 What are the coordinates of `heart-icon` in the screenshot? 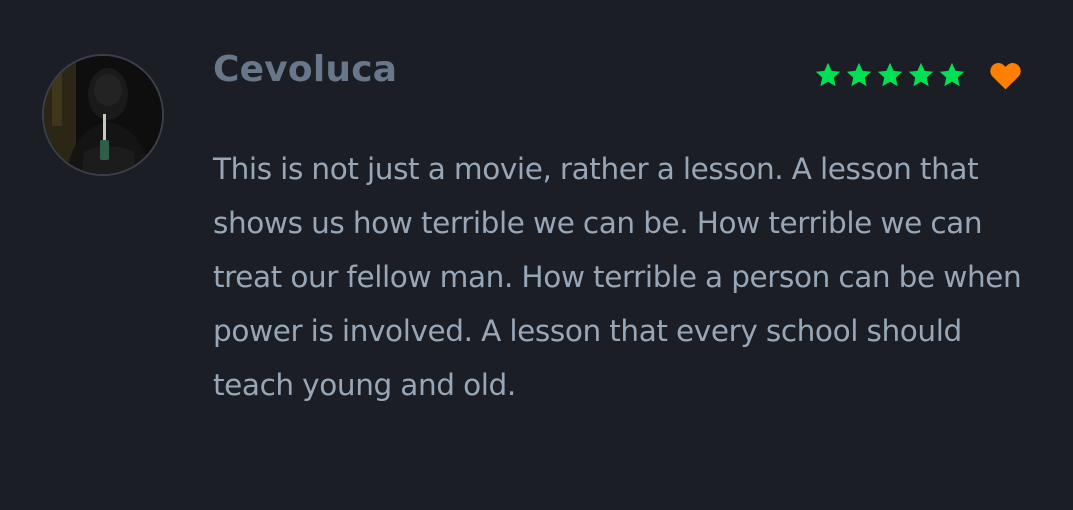 It's located at (1005, 76).